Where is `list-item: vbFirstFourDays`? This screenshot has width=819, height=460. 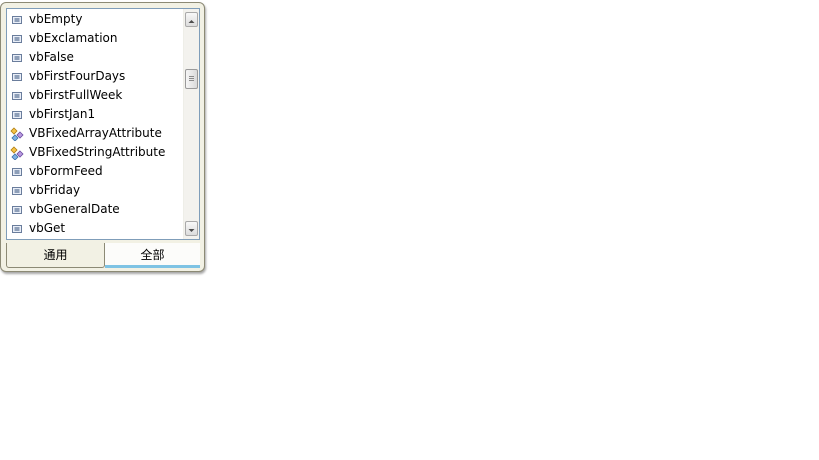
list-item: vbFirstFourDays is located at coordinates (95, 76).